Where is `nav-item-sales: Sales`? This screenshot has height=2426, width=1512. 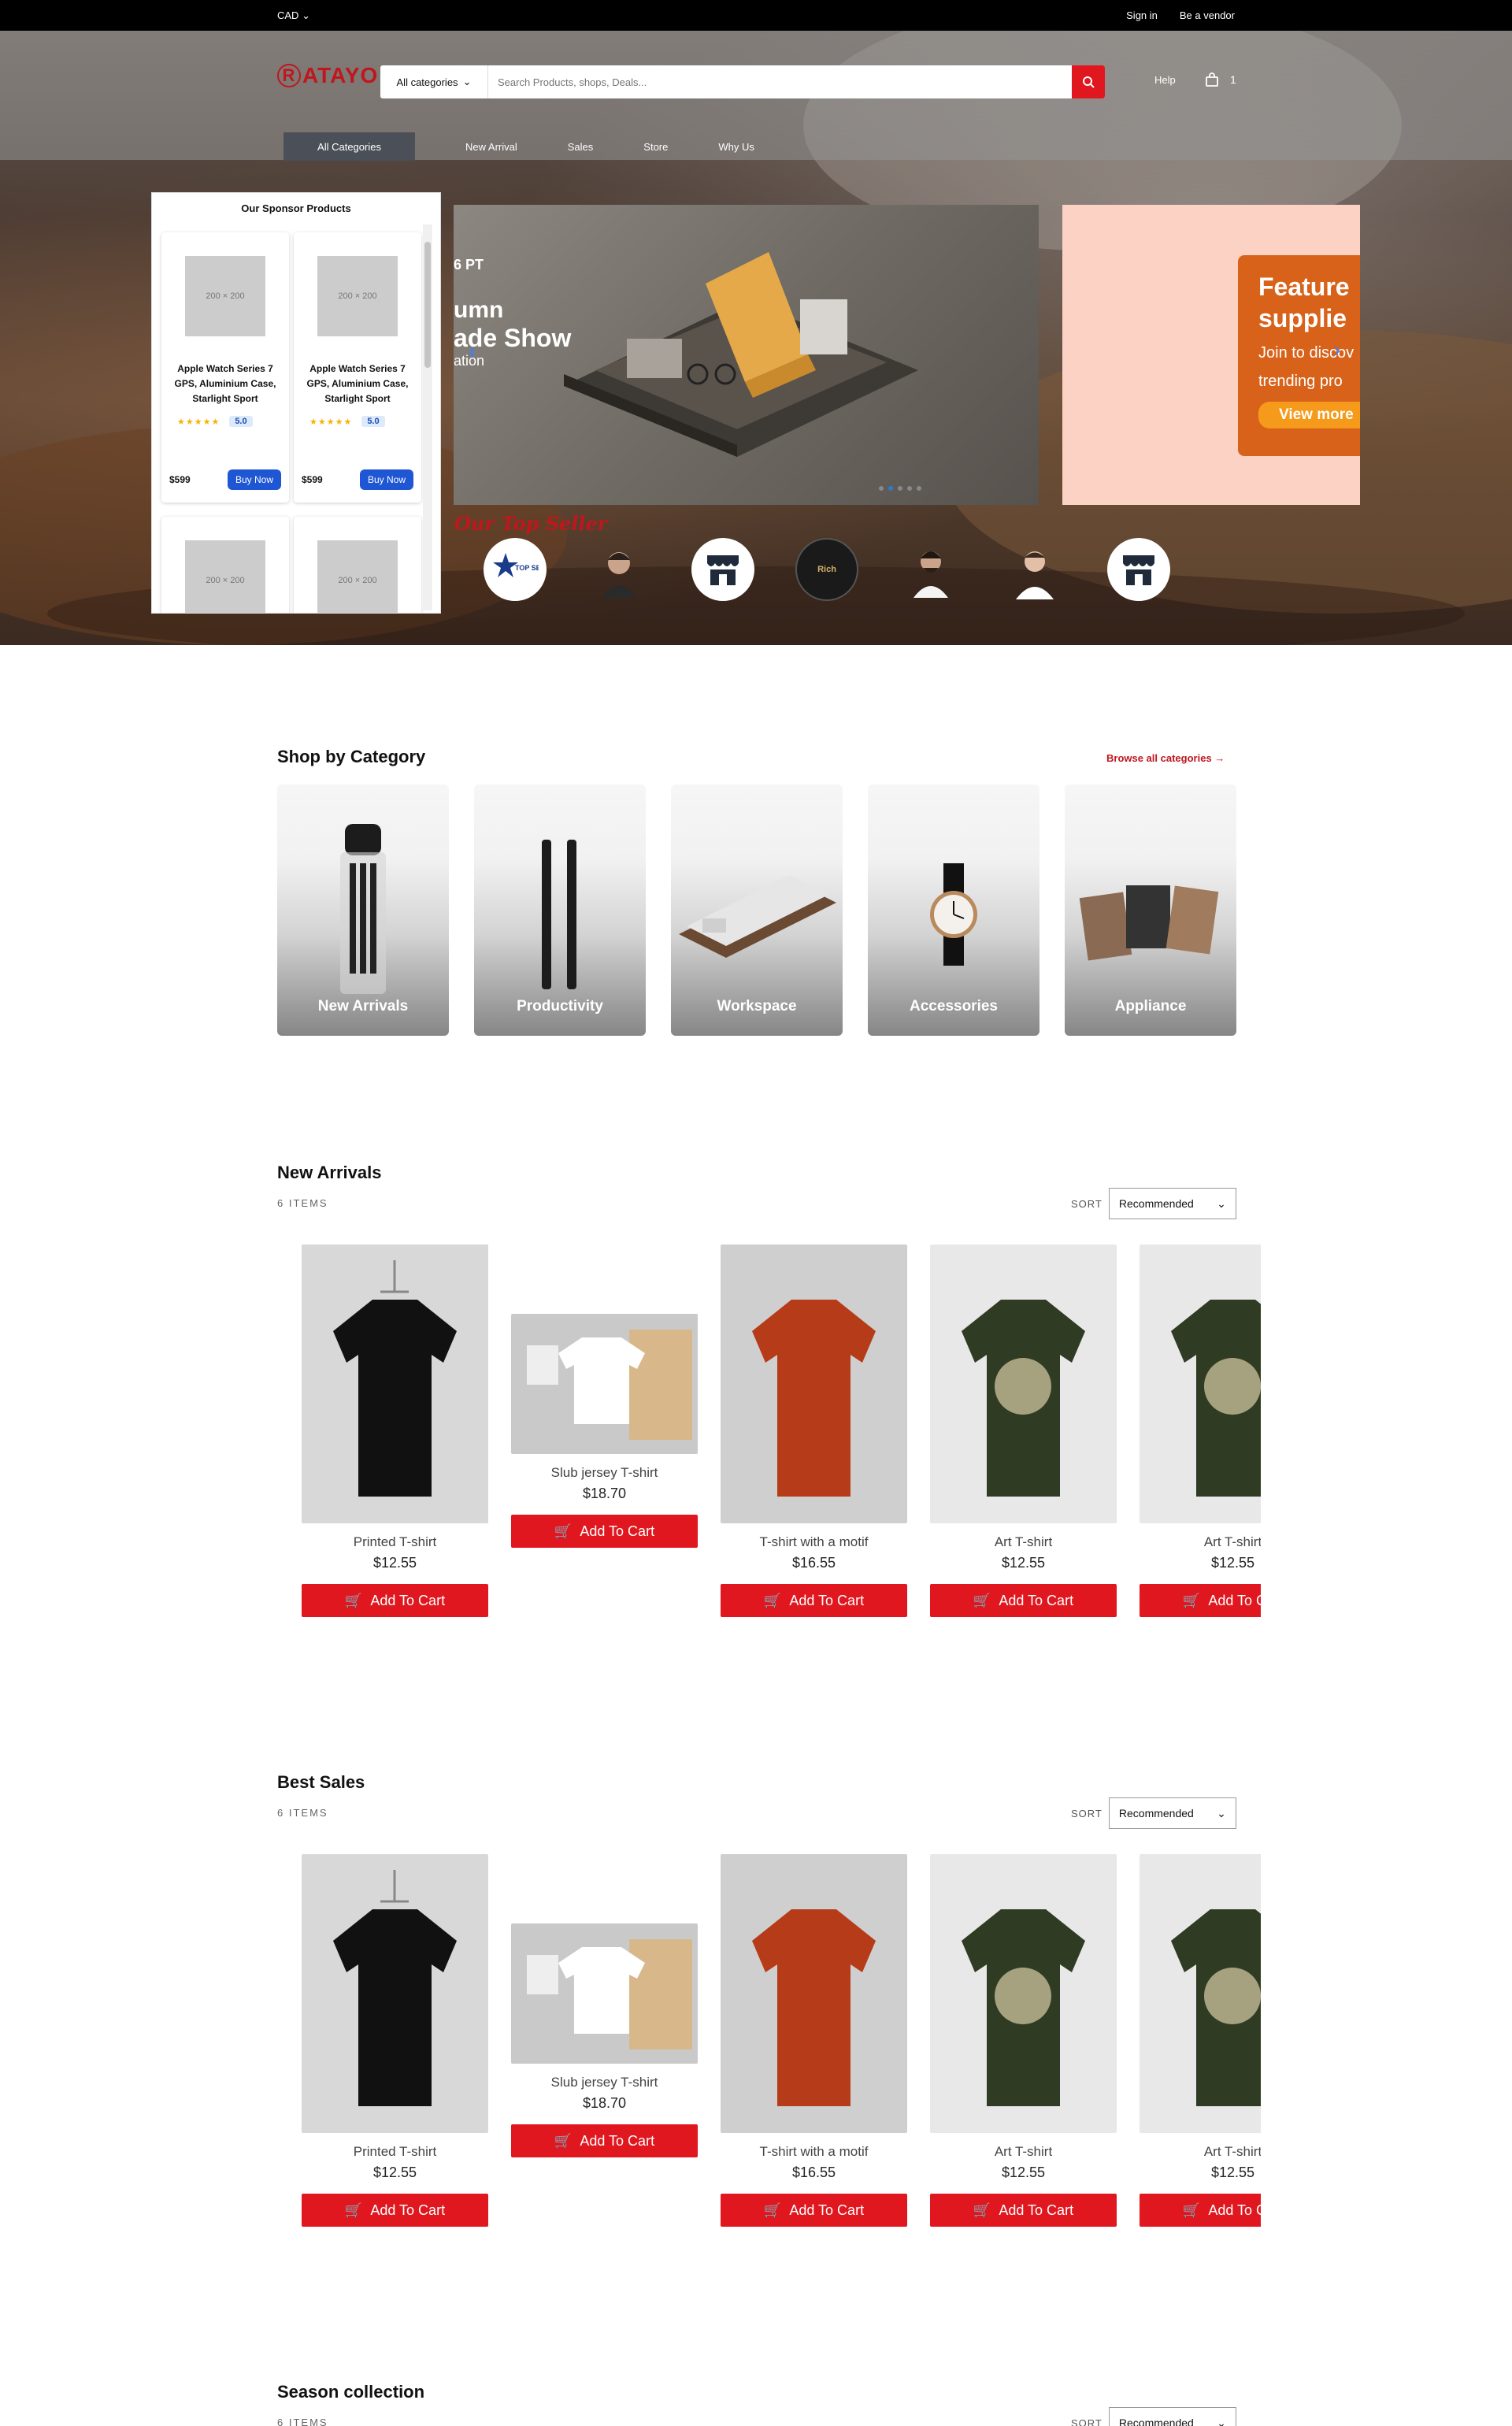
nav-item-sales: Sales is located at coordinates (581, 147).